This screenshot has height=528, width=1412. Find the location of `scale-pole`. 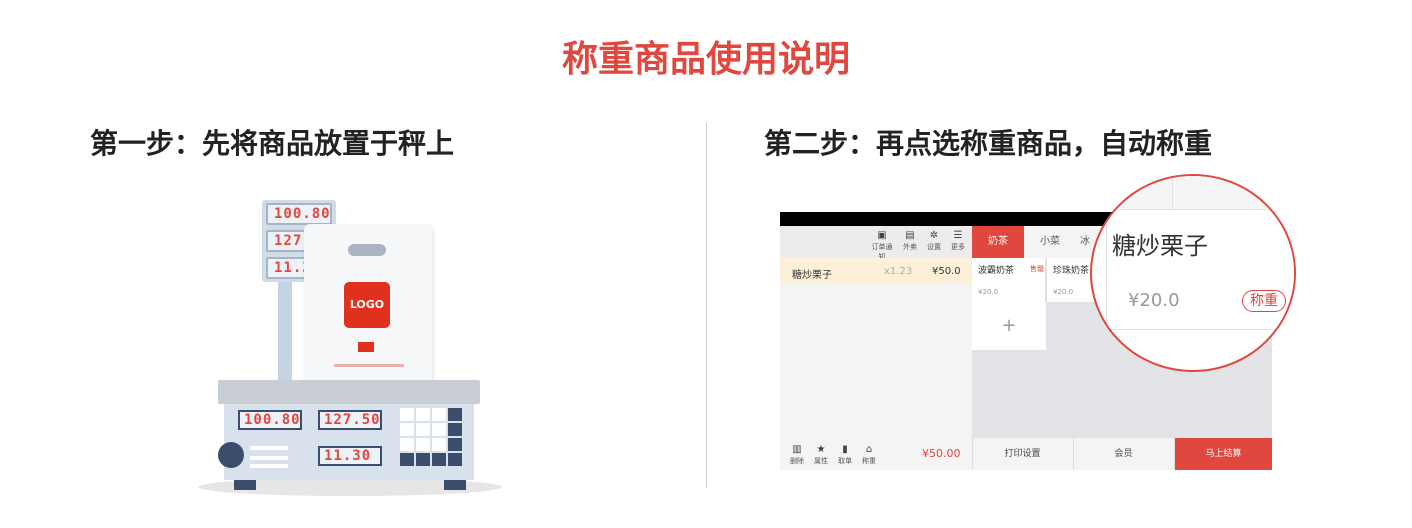

scale-pole is located at coordinates (285, 333).